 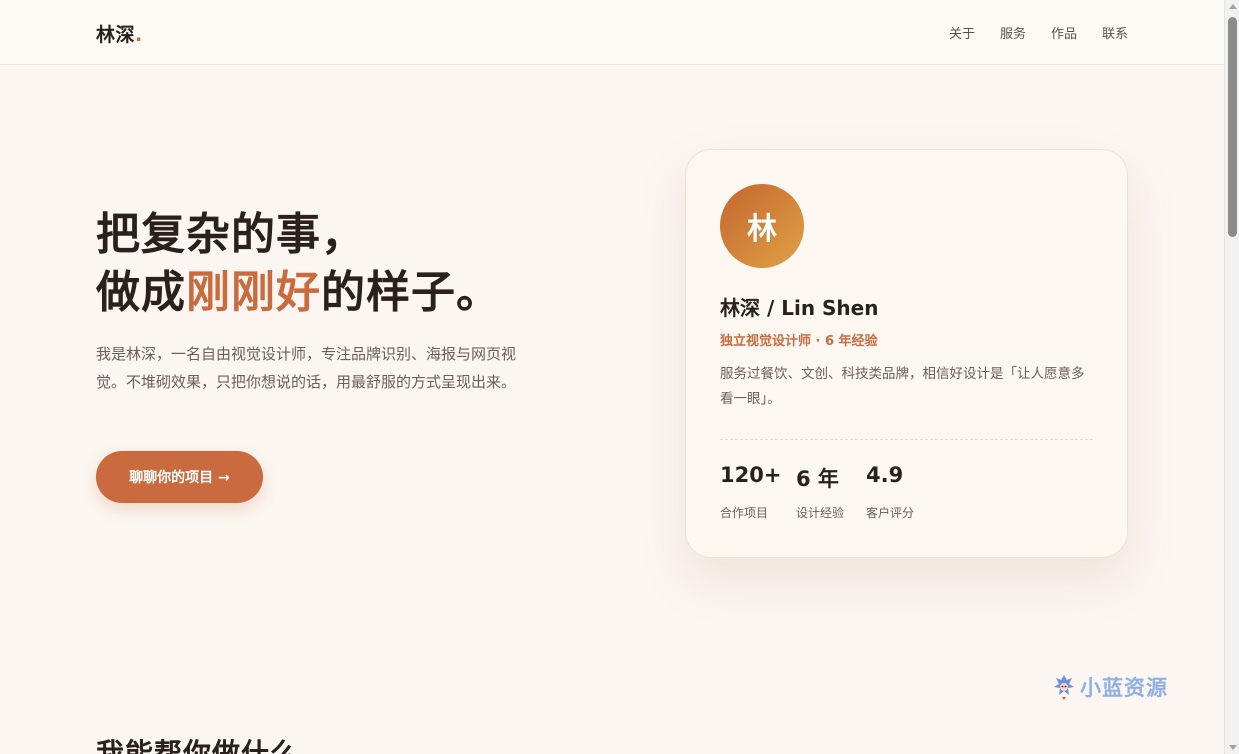 What do you see at coordinates (831, 492) in the screenshot?
I see `stat-experience: 6 年 设计经验` at bounding box center [831, 492].